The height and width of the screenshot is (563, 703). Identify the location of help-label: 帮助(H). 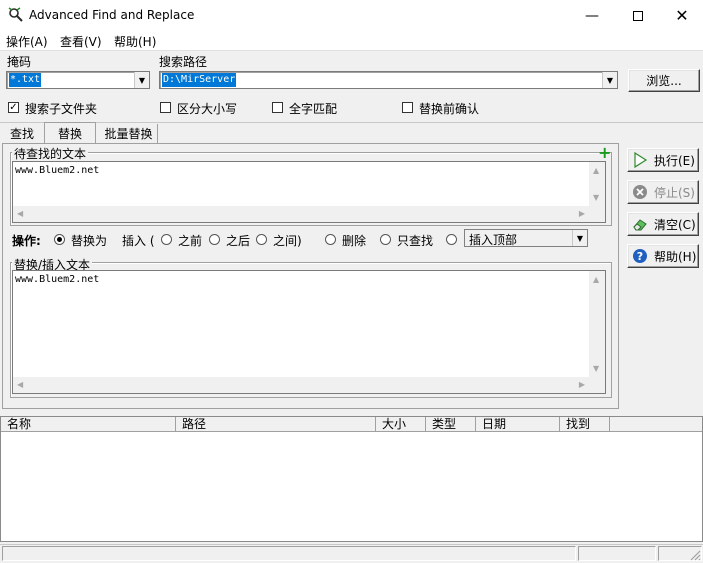
(675, 256).